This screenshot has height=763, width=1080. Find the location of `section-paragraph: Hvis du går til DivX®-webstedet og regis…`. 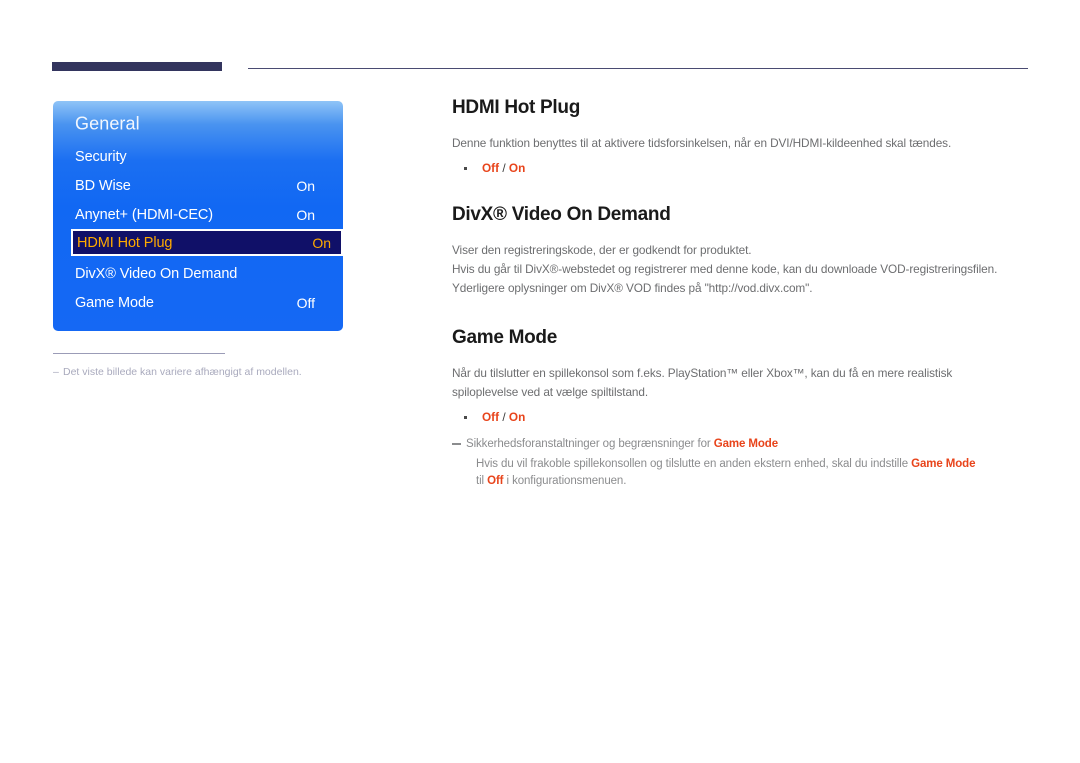

section-paragraph: Hvis du går til DivX®-webstedet og regis… is located at coordinates (725, 269).